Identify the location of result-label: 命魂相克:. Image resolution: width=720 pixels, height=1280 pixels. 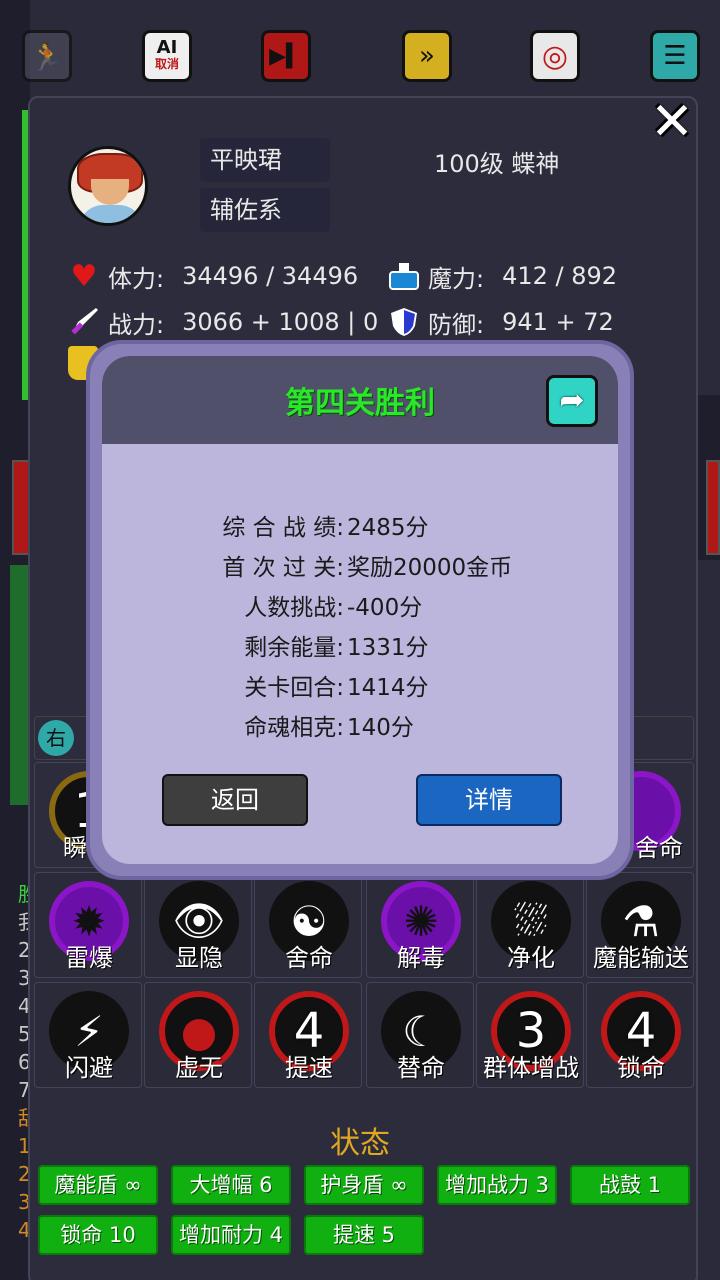
(294, 728).